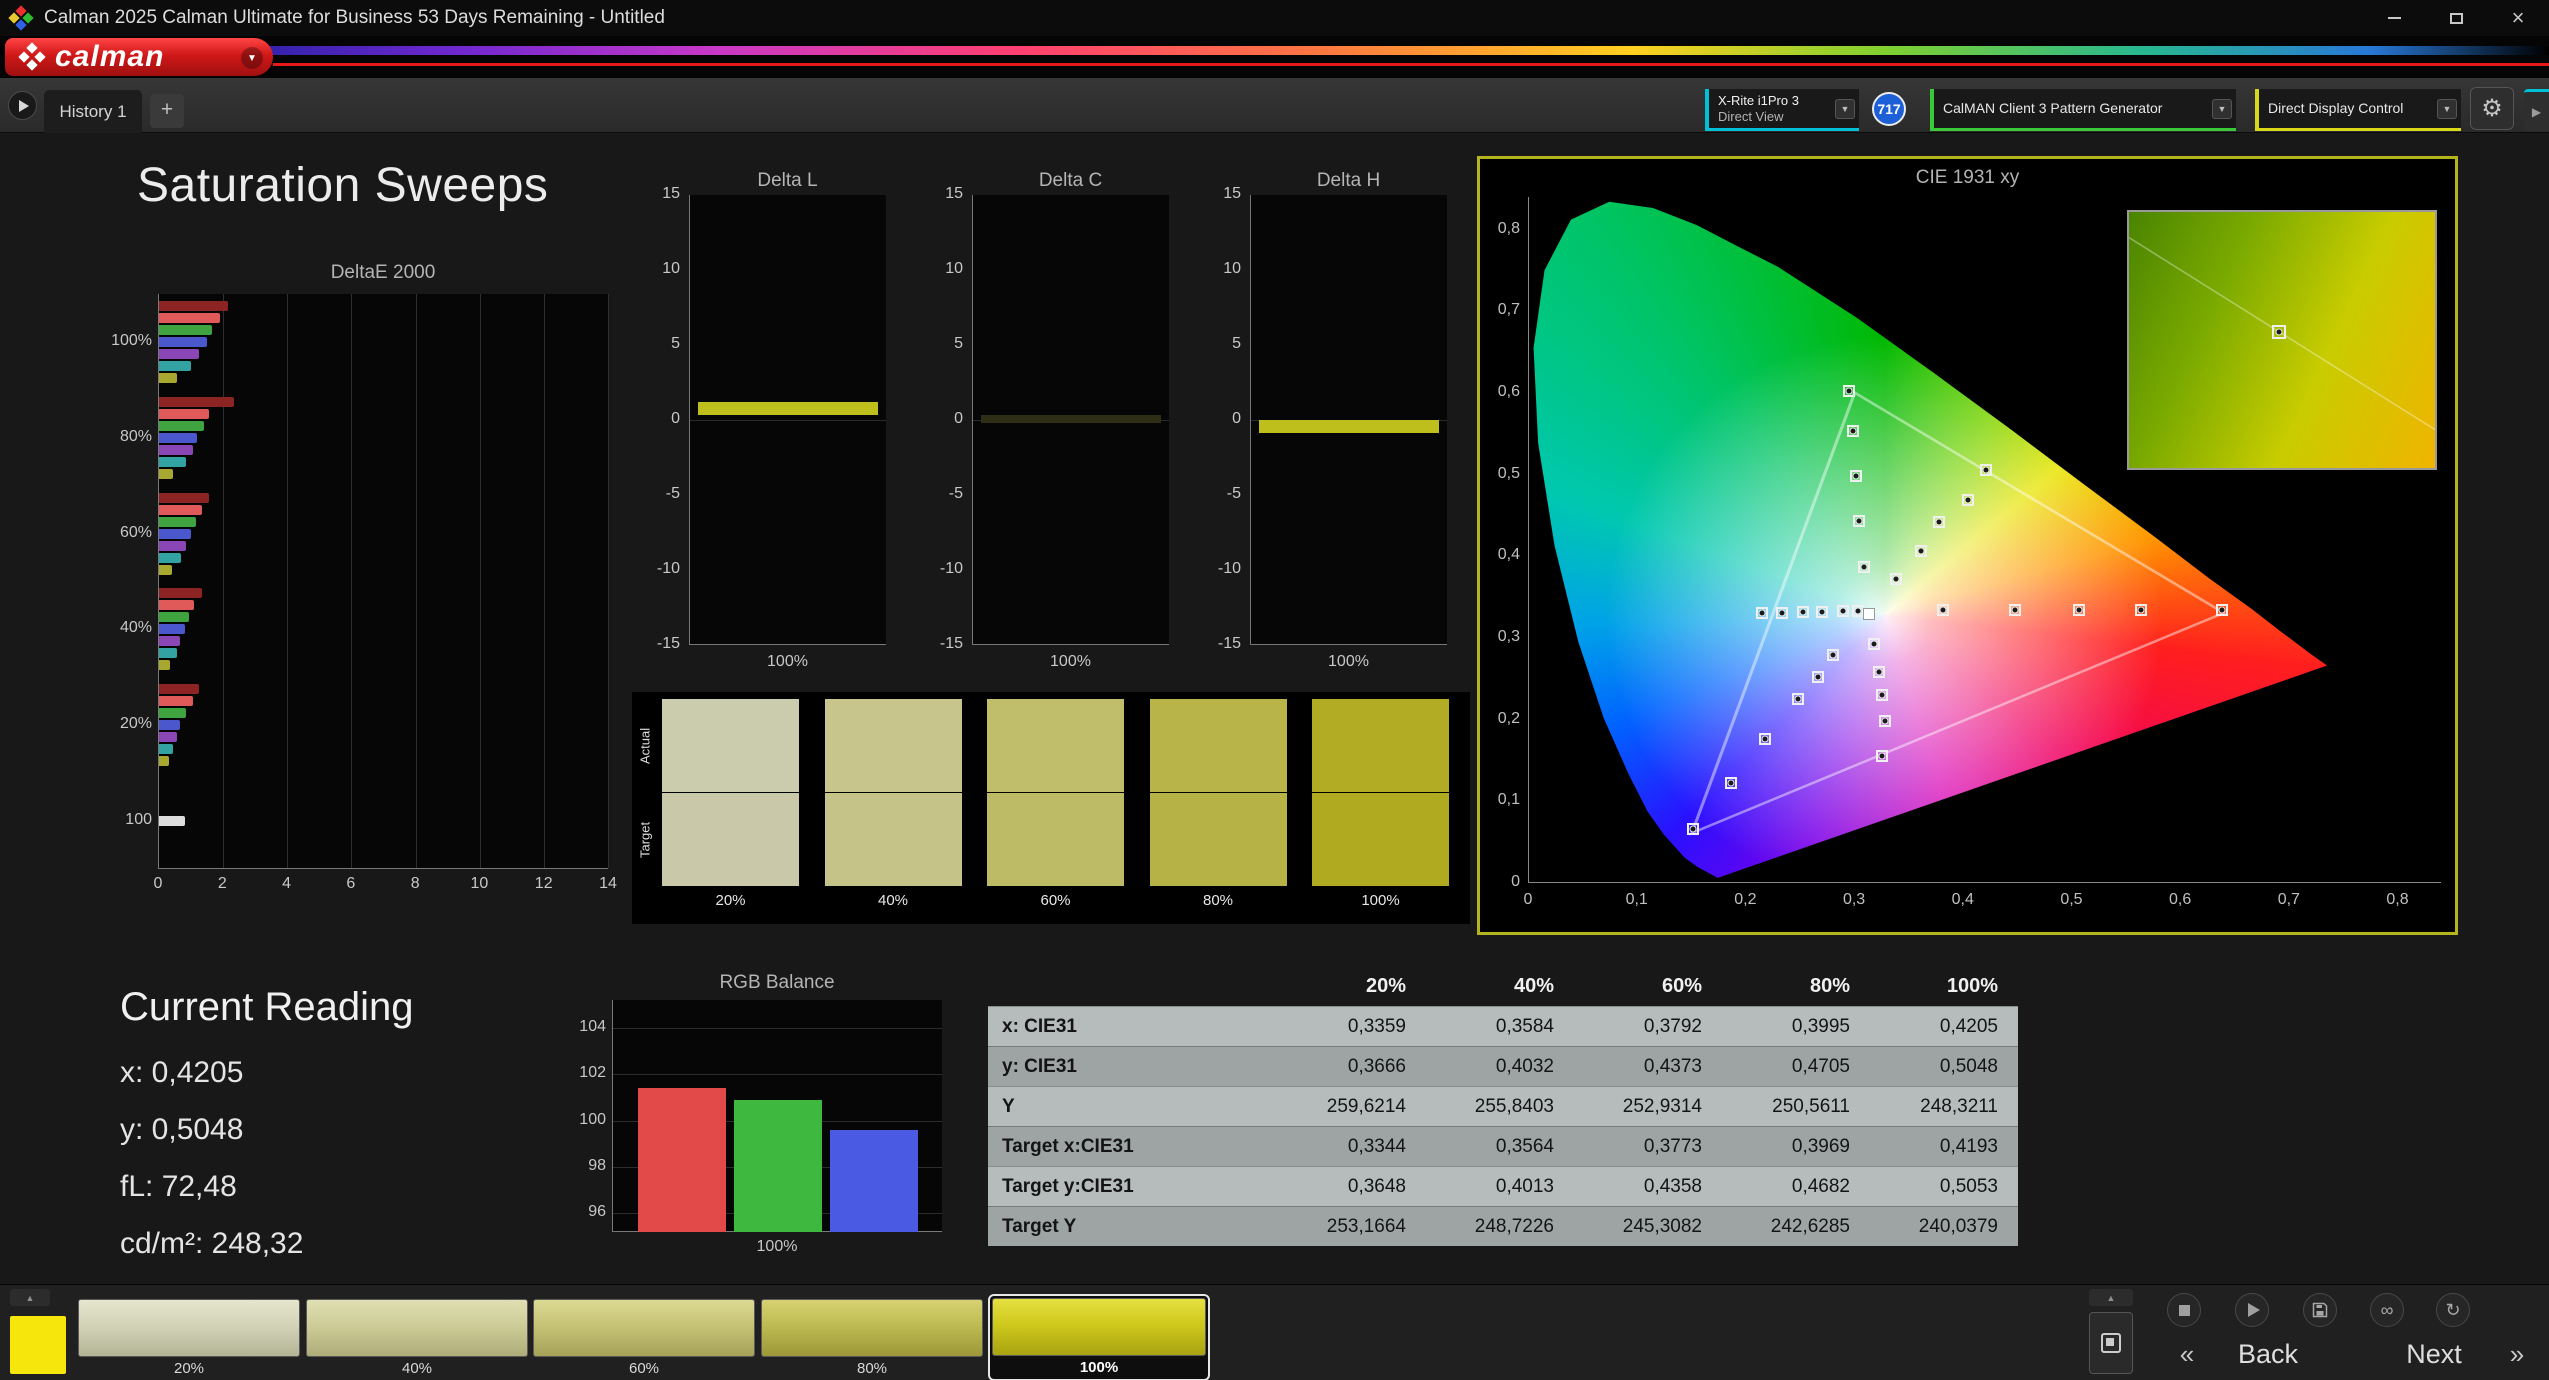 This screenshot has width=2549, height=1380. I want to click on table-cell: 0,3359, so click(1376, 1026).